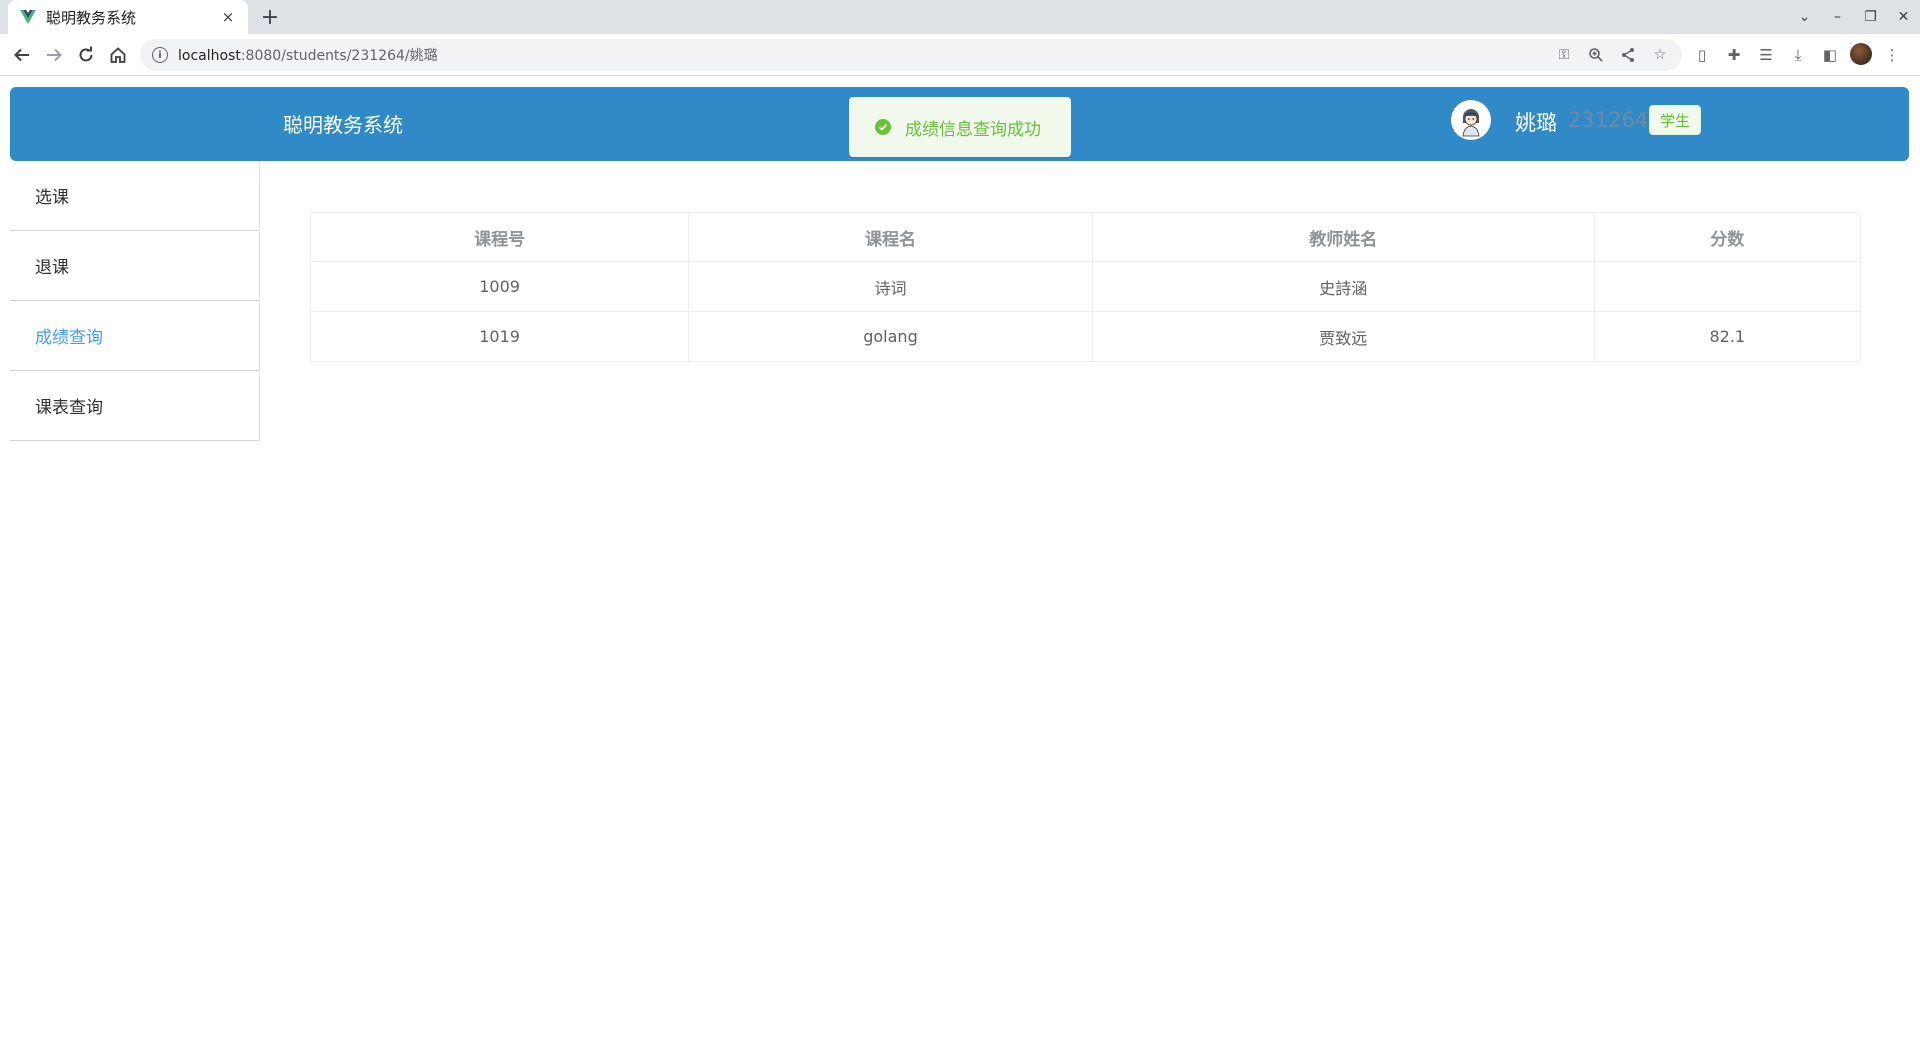 The image size is (1920, 1053). Describe the element at coordinates (1628, 55) in the screenshot. I see `share-icon` at that location.